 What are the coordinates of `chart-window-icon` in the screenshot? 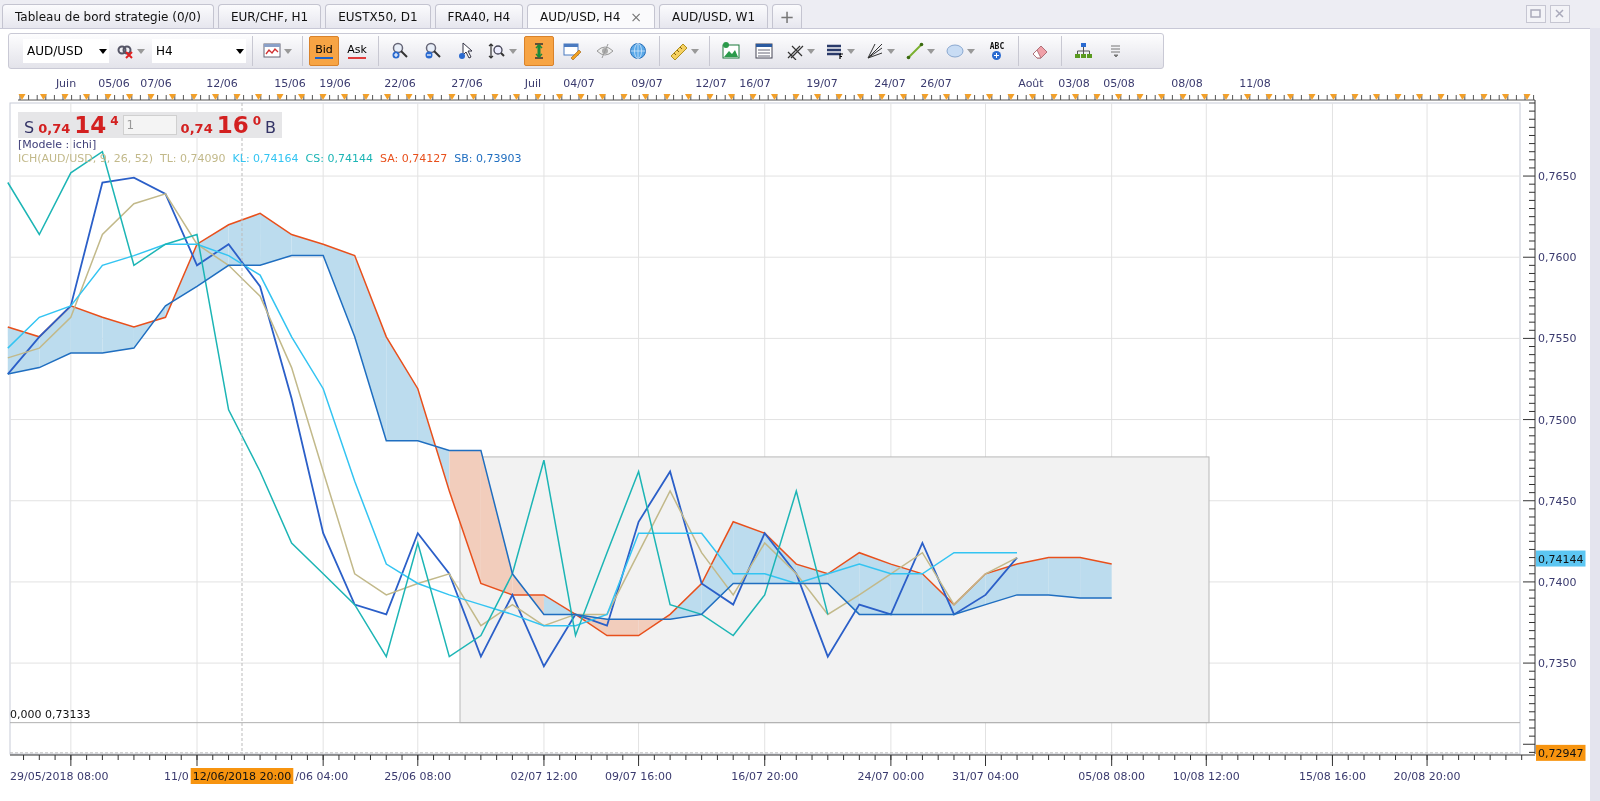 It's located at (272, 51).